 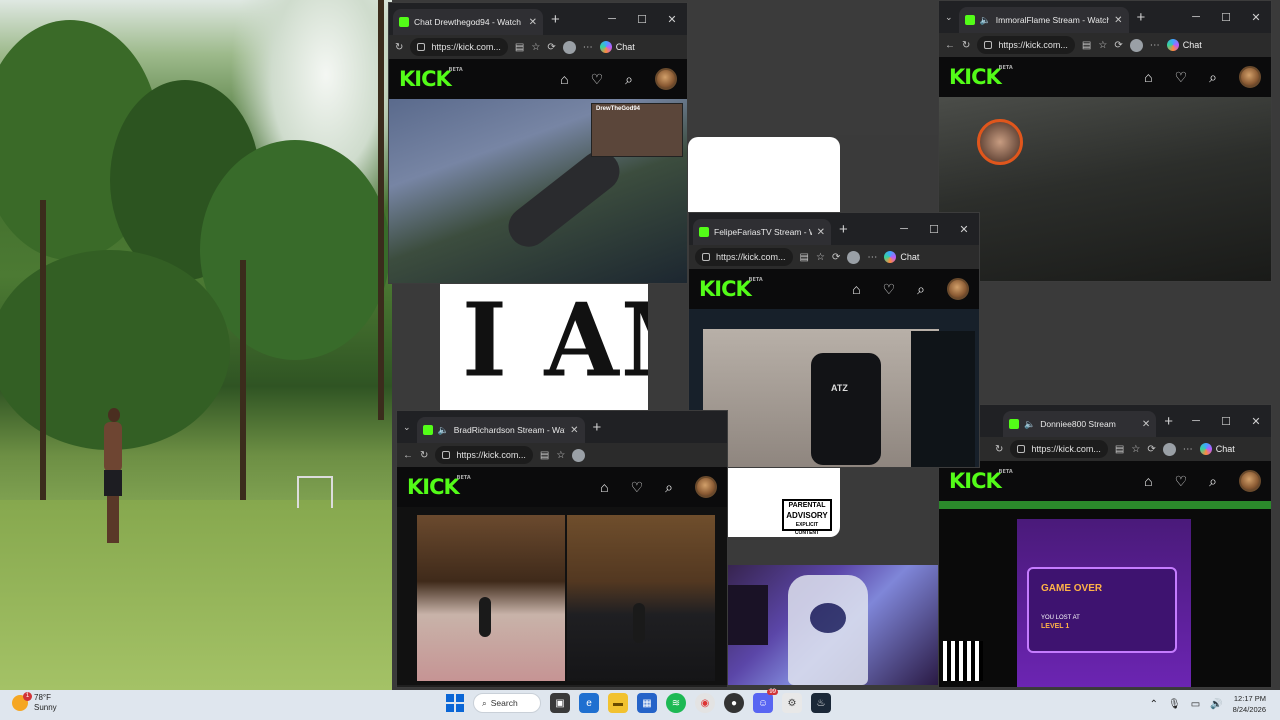 What do you see at coordinates (792, 703) in the screenshot?
I see `settings-gear-icon: ⚙` at bounding box center [792, 703].